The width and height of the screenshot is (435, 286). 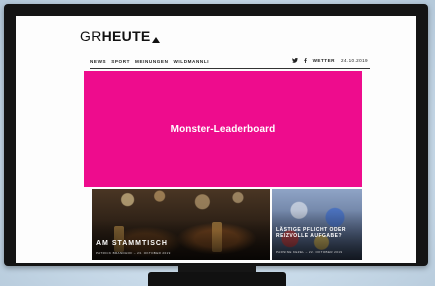 What do you see at coordinates (133, 253) in the screenshot?
I see `article-meta: PATRICK BRANDHOF – 23. OKTOBER 2019` at bounding box center [133, 253].